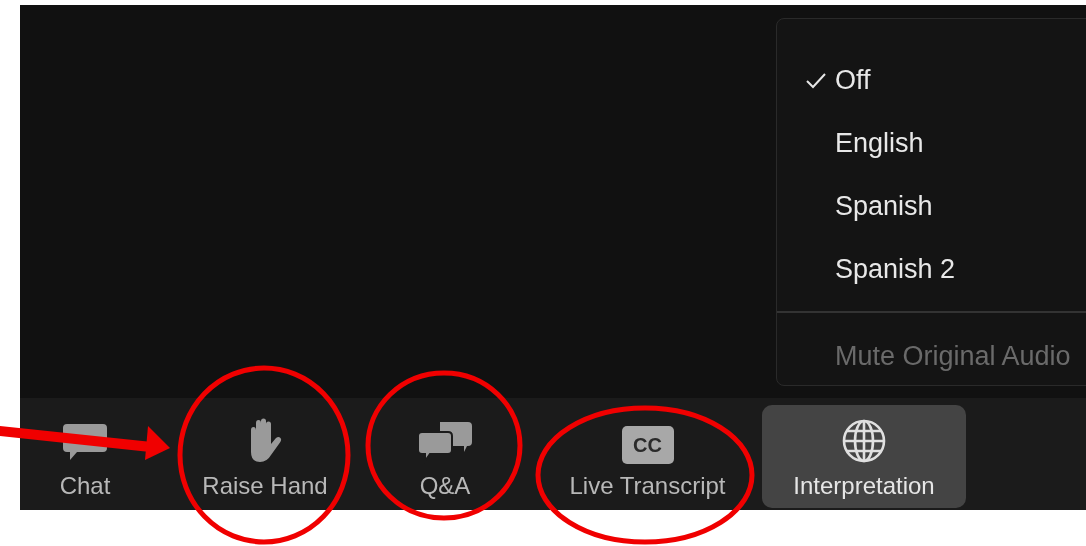 Image resolution: width=1086 pixels, height=546 pixels. I want to click on menu-option: English, so click(931, 143).